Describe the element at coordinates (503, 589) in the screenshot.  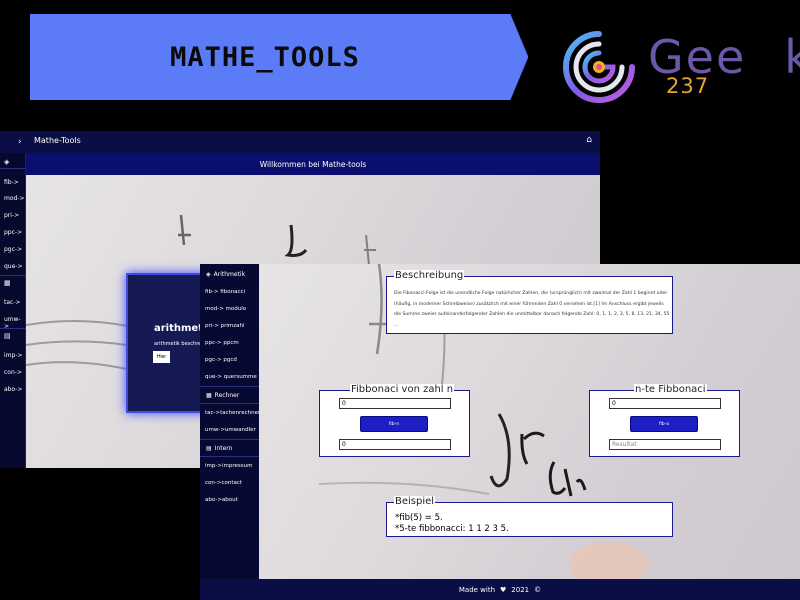
I see `heart-icon: ♥` at that location.